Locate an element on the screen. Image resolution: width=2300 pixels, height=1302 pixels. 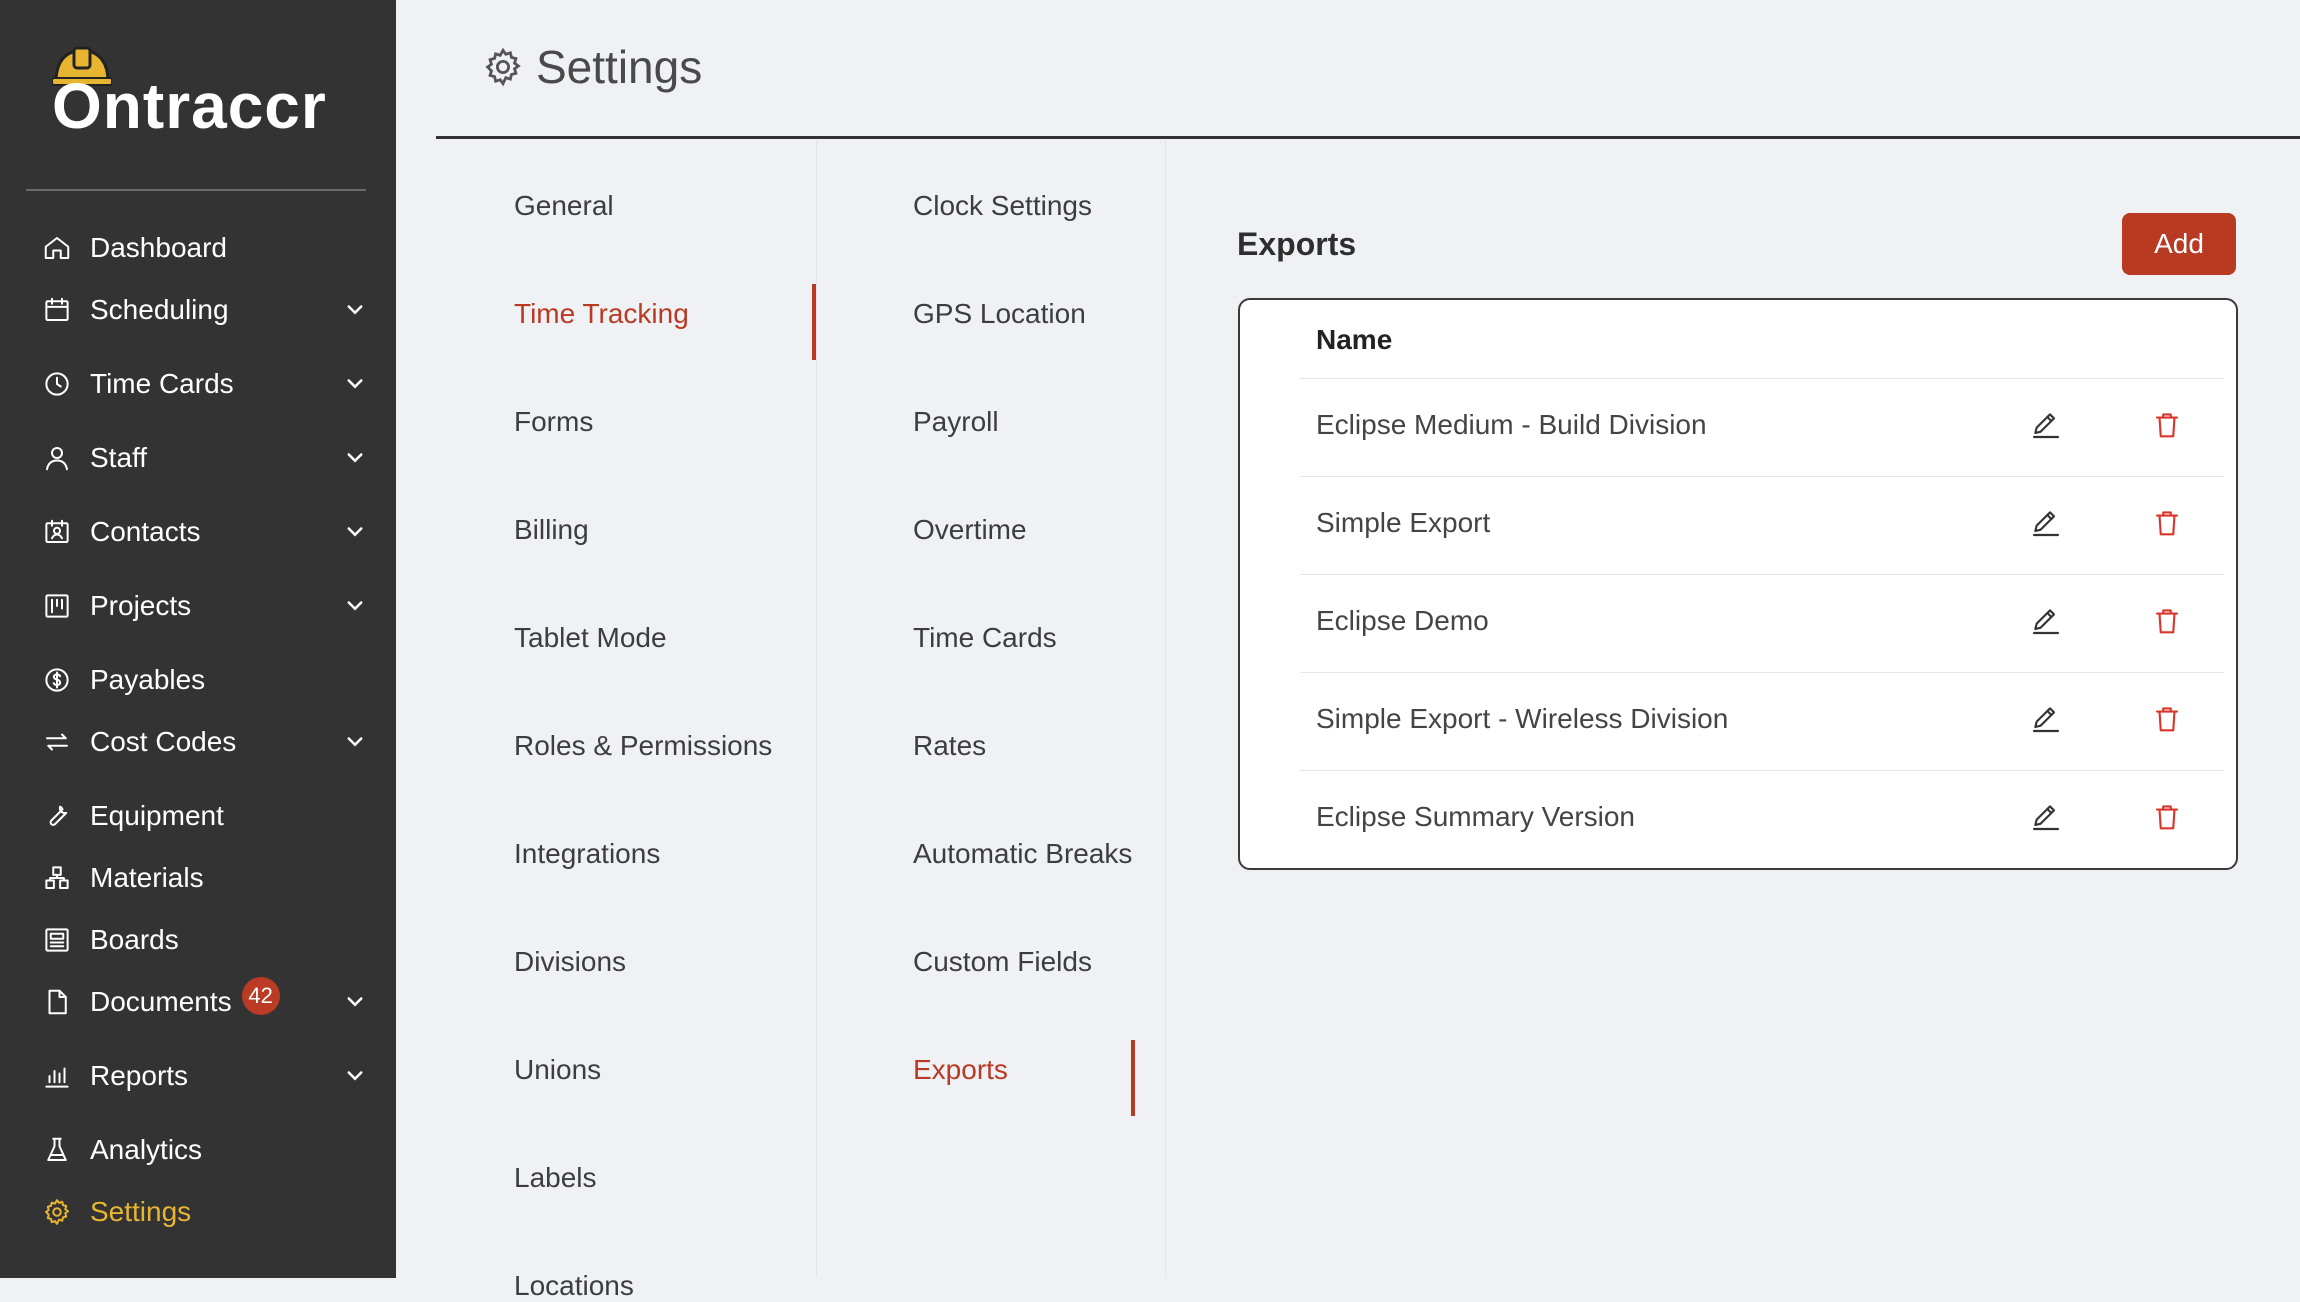
sidebar-item-label: Documents is located at coordinates (161, 1001).